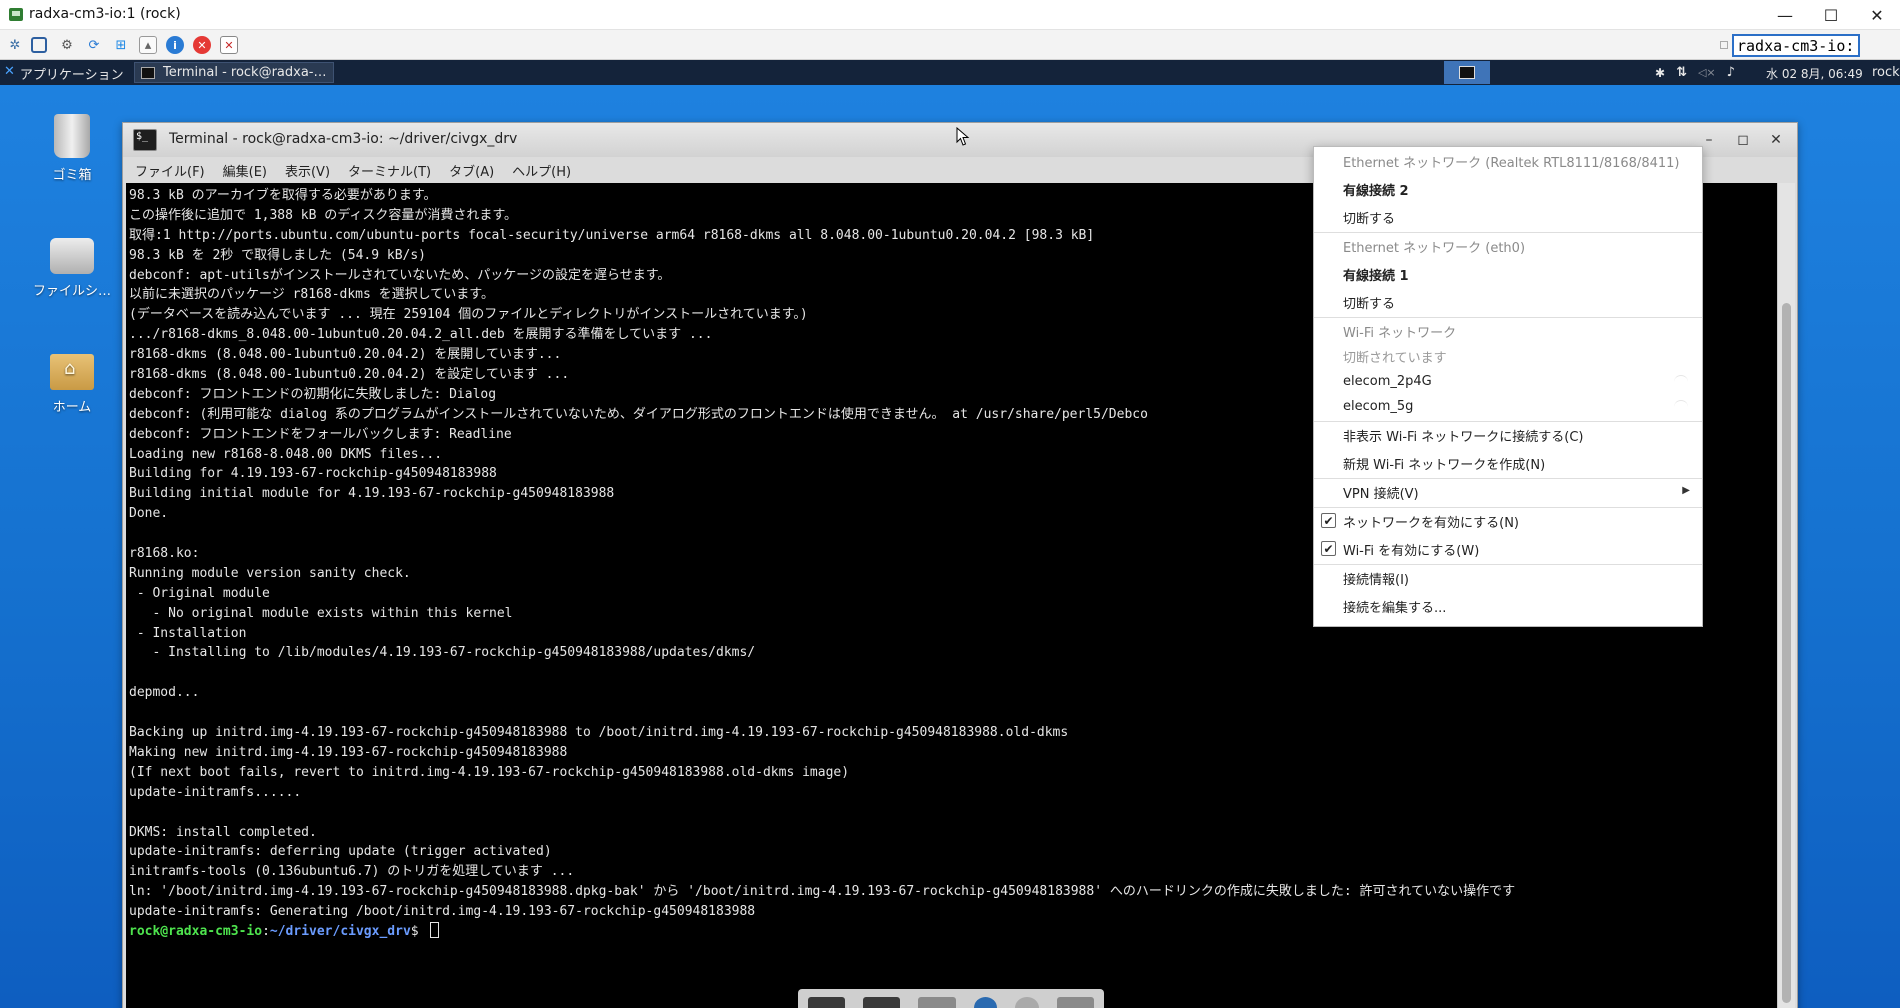 The width and height of the screenshot is (1900, 1008). Describe the element at coordinates (72, 256) in the screenshot. I see `hard-disk-icon` at that location.